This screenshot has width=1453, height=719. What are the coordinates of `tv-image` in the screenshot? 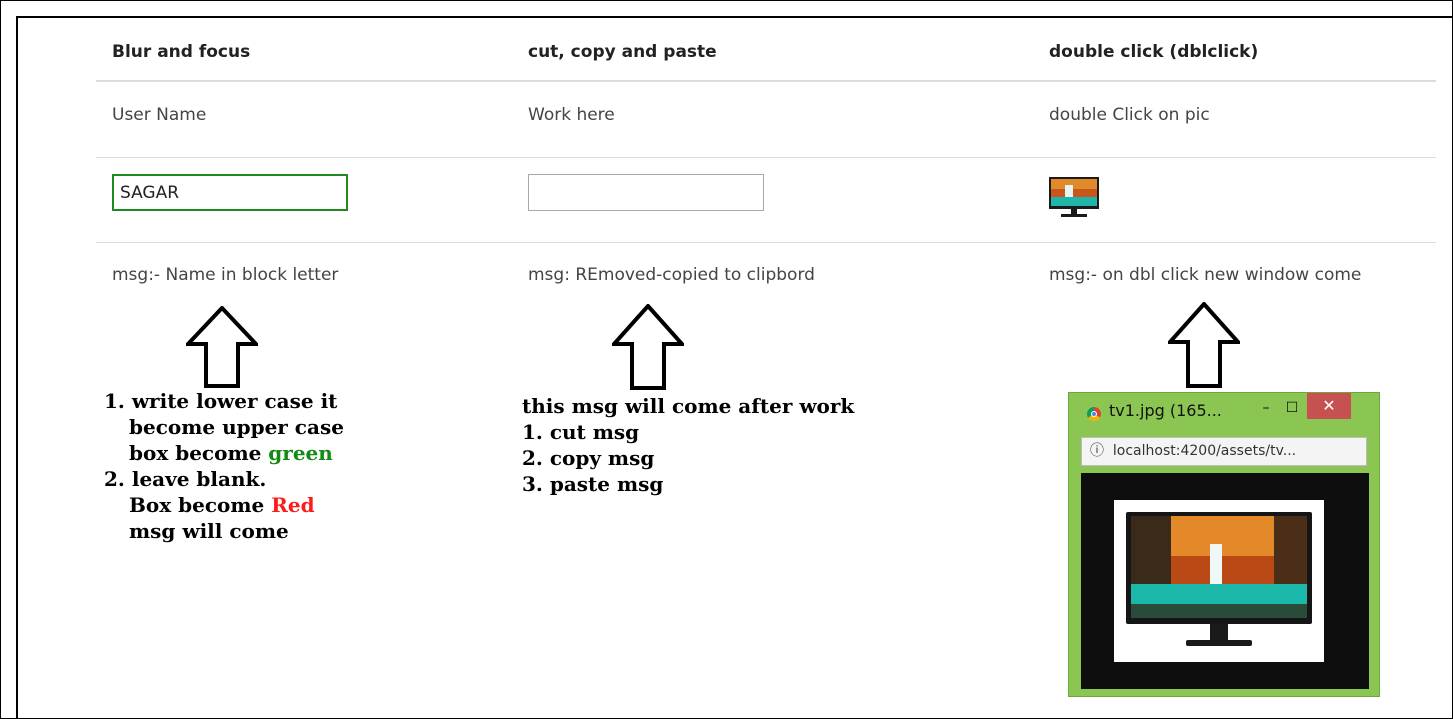 It's located at (1219, 581).